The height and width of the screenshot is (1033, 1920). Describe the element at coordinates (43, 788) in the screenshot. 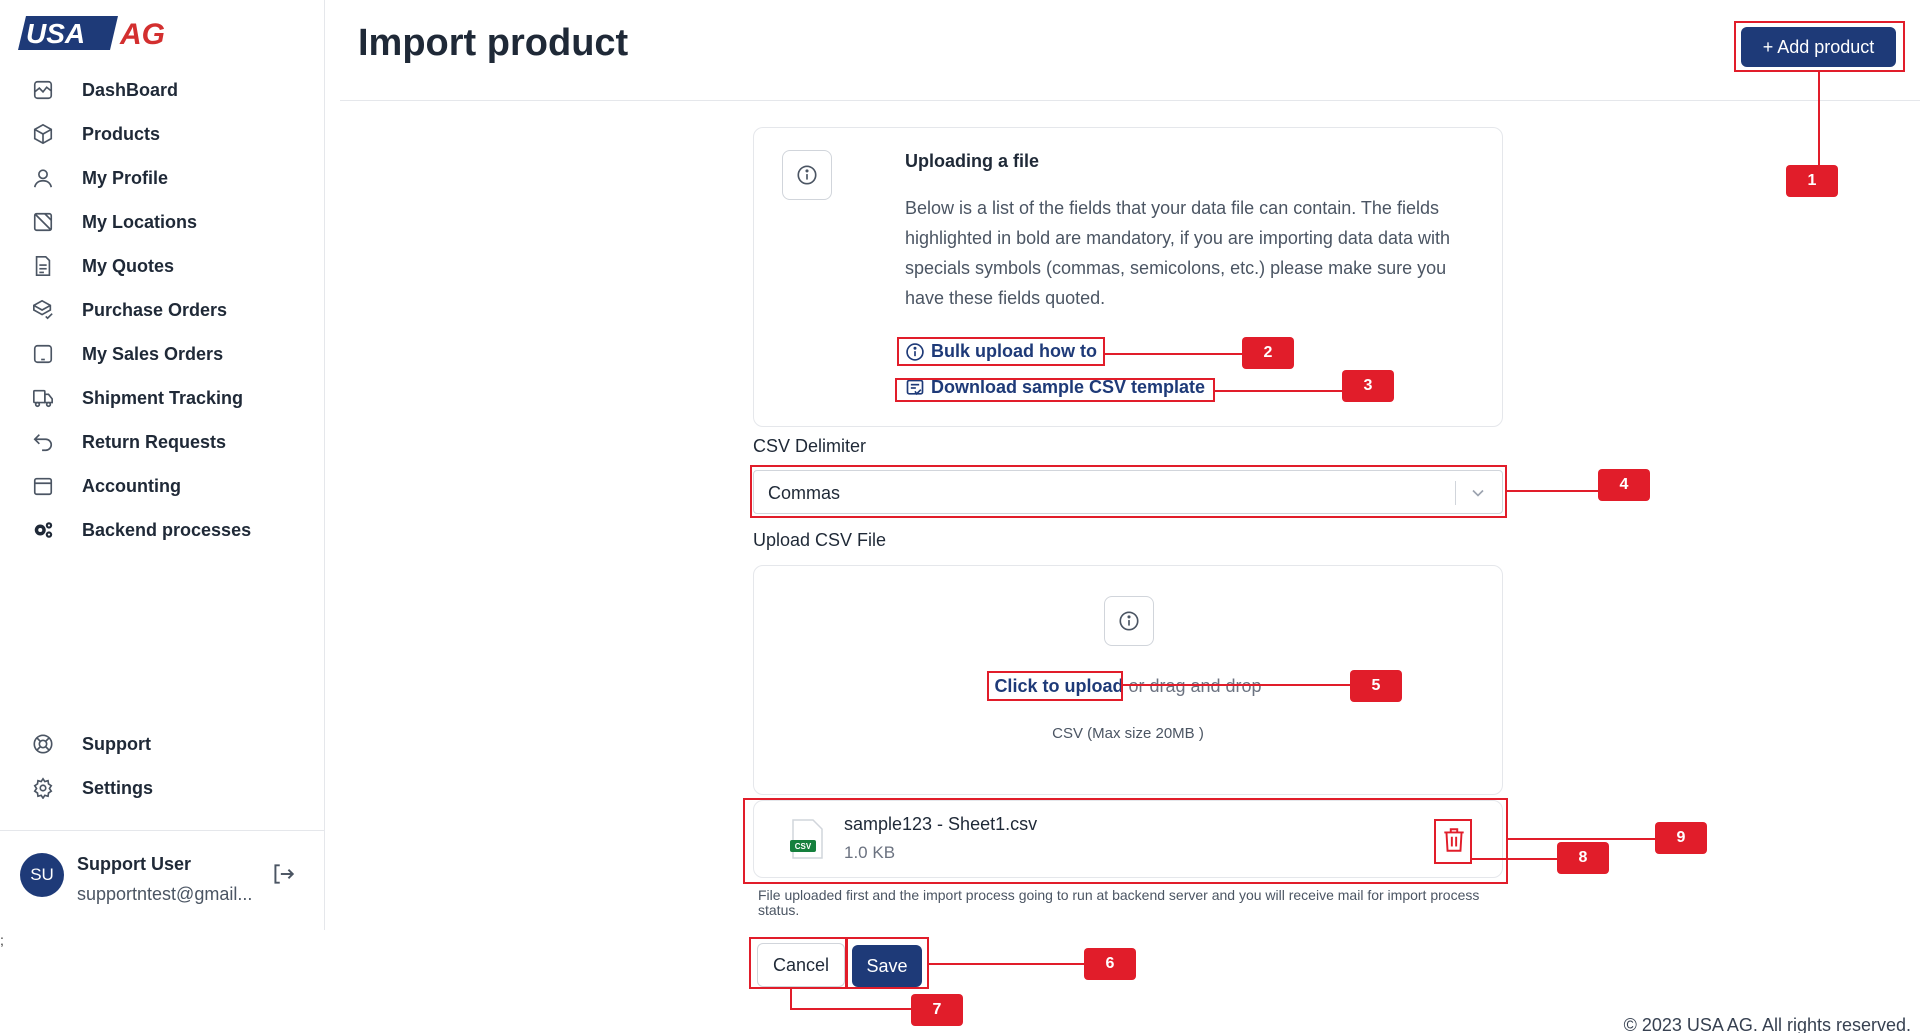

I see `gear-icon` at that location.